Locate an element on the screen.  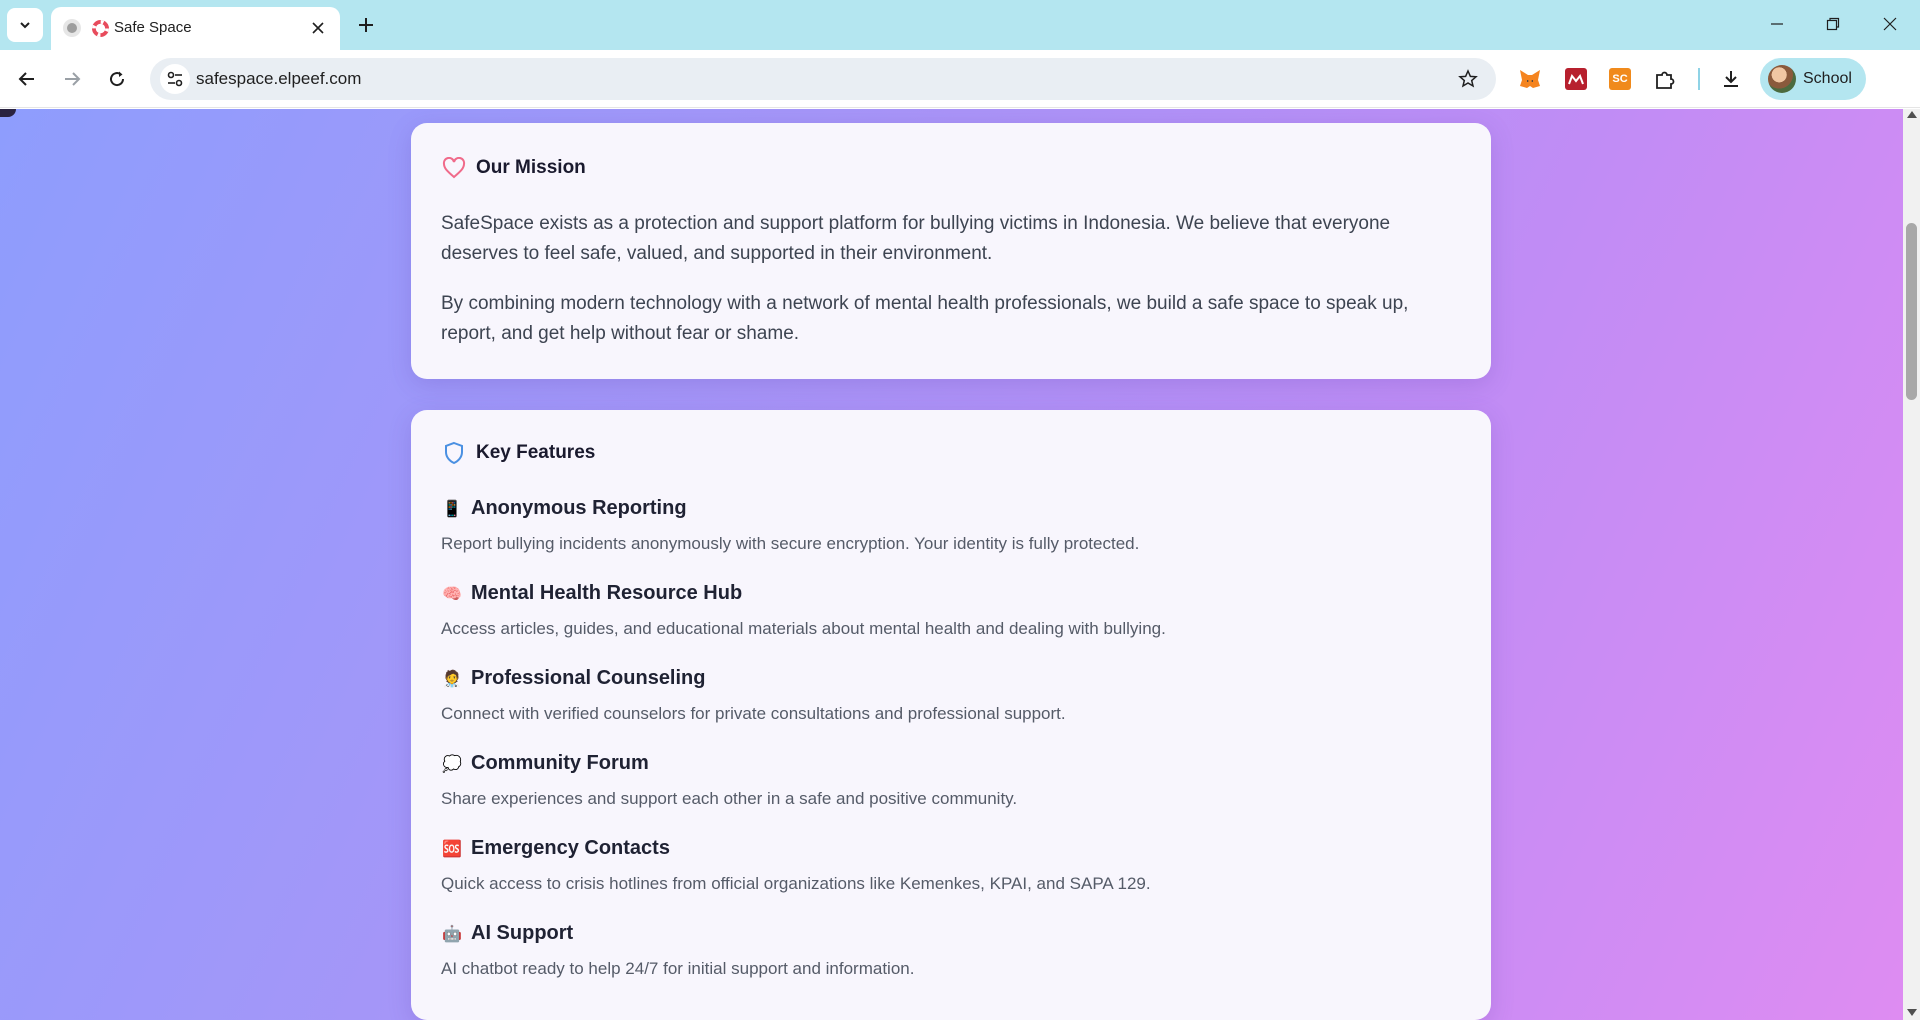
mission-header: Our Mission is located at coordinates (513, 168).